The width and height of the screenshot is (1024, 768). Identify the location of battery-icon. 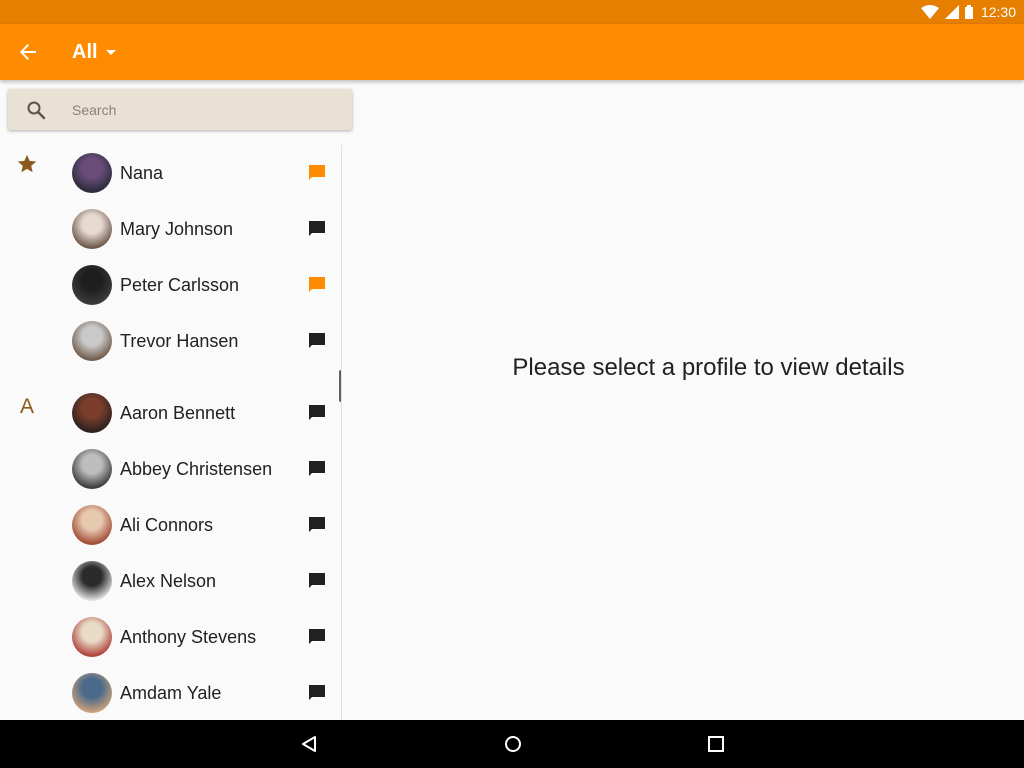
(968, 12).